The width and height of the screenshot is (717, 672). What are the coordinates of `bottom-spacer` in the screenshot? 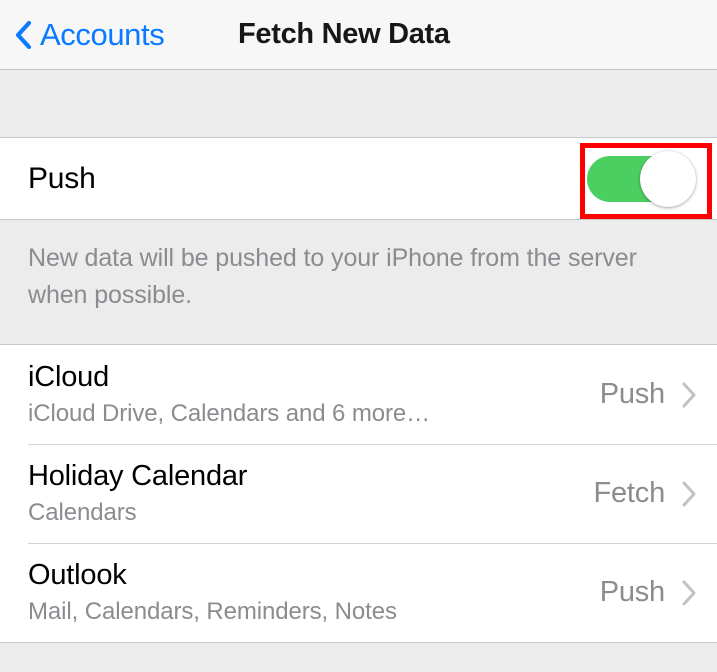 It's located at (358, 657).